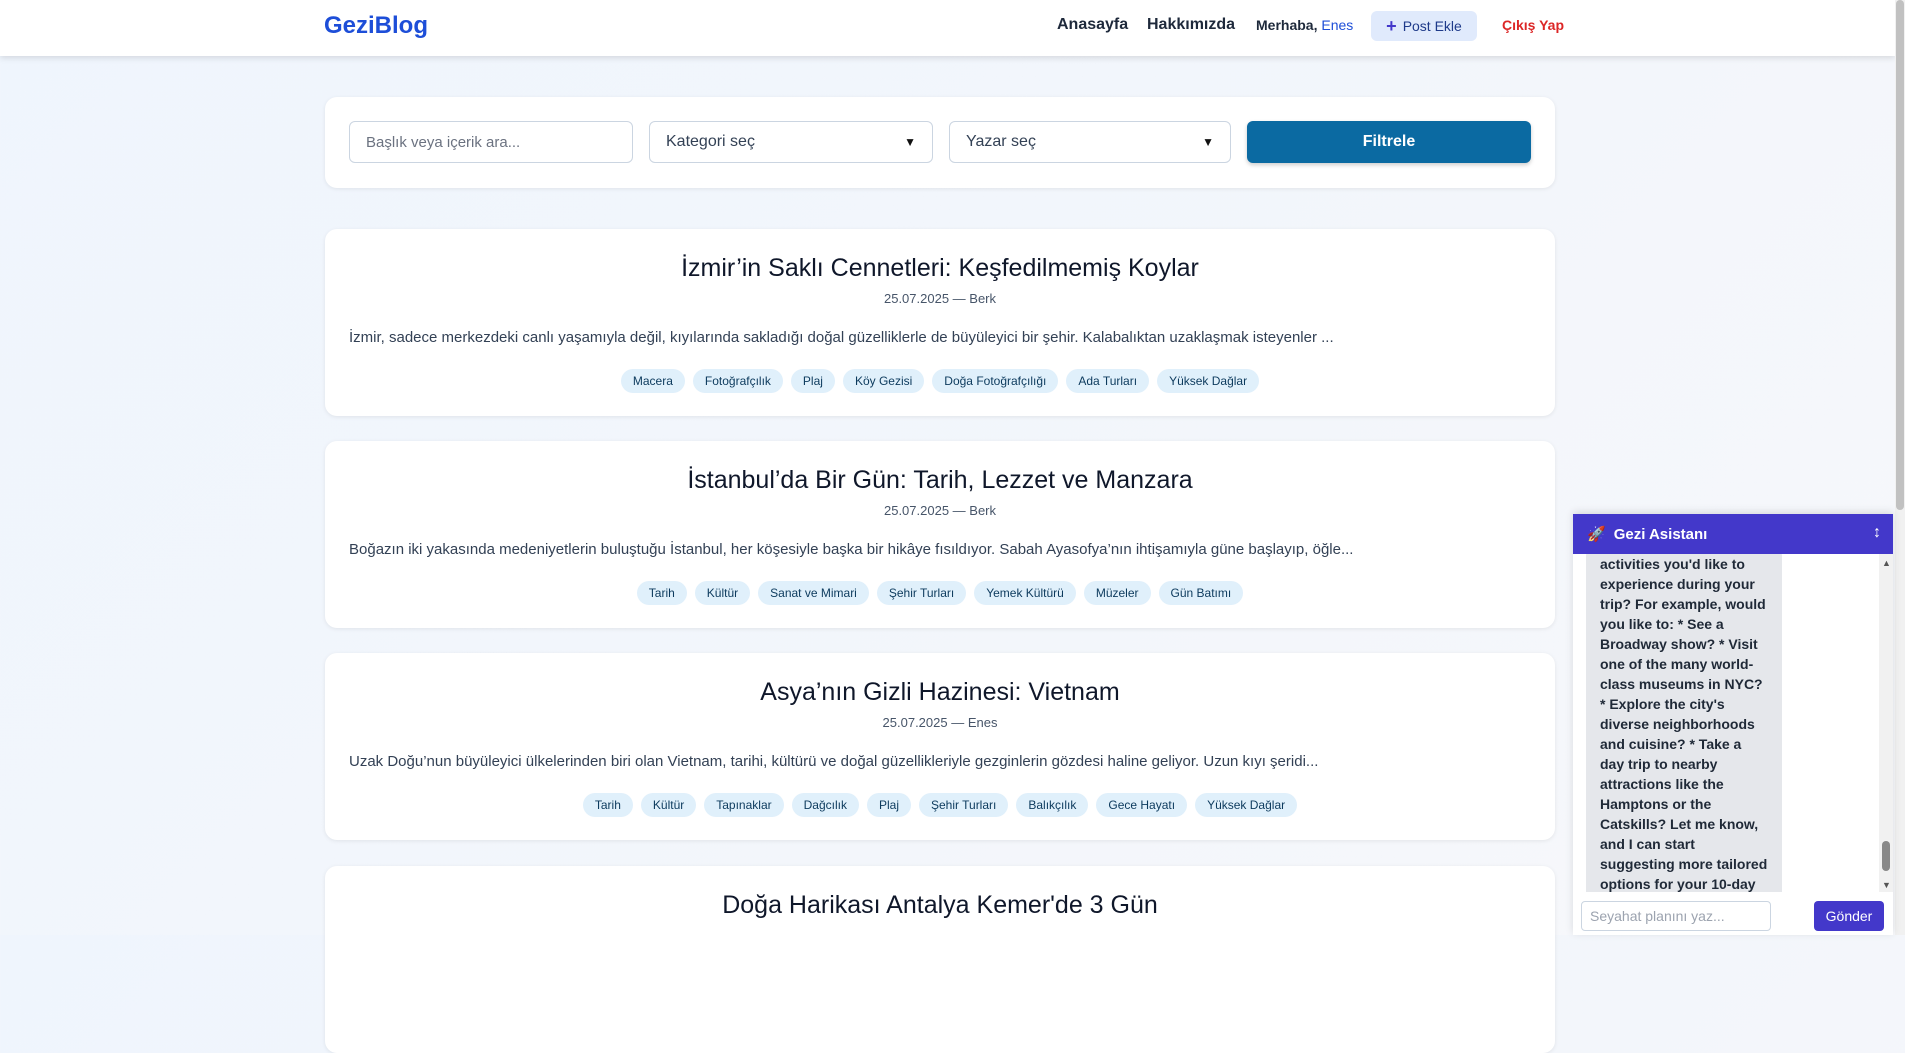 The image size is (1905, 1053). What do you see at coordinates (1849, 916) in the screenshot?
I see `send-button: Gönder` at bounding box center [1849, 916].